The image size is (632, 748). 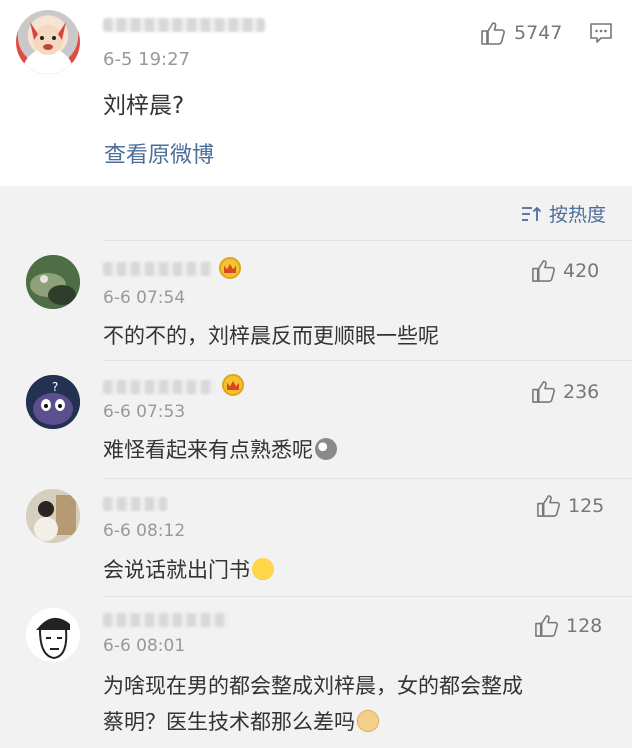 I want to click on comment-like-count: 128, so click(x=584, y=625).